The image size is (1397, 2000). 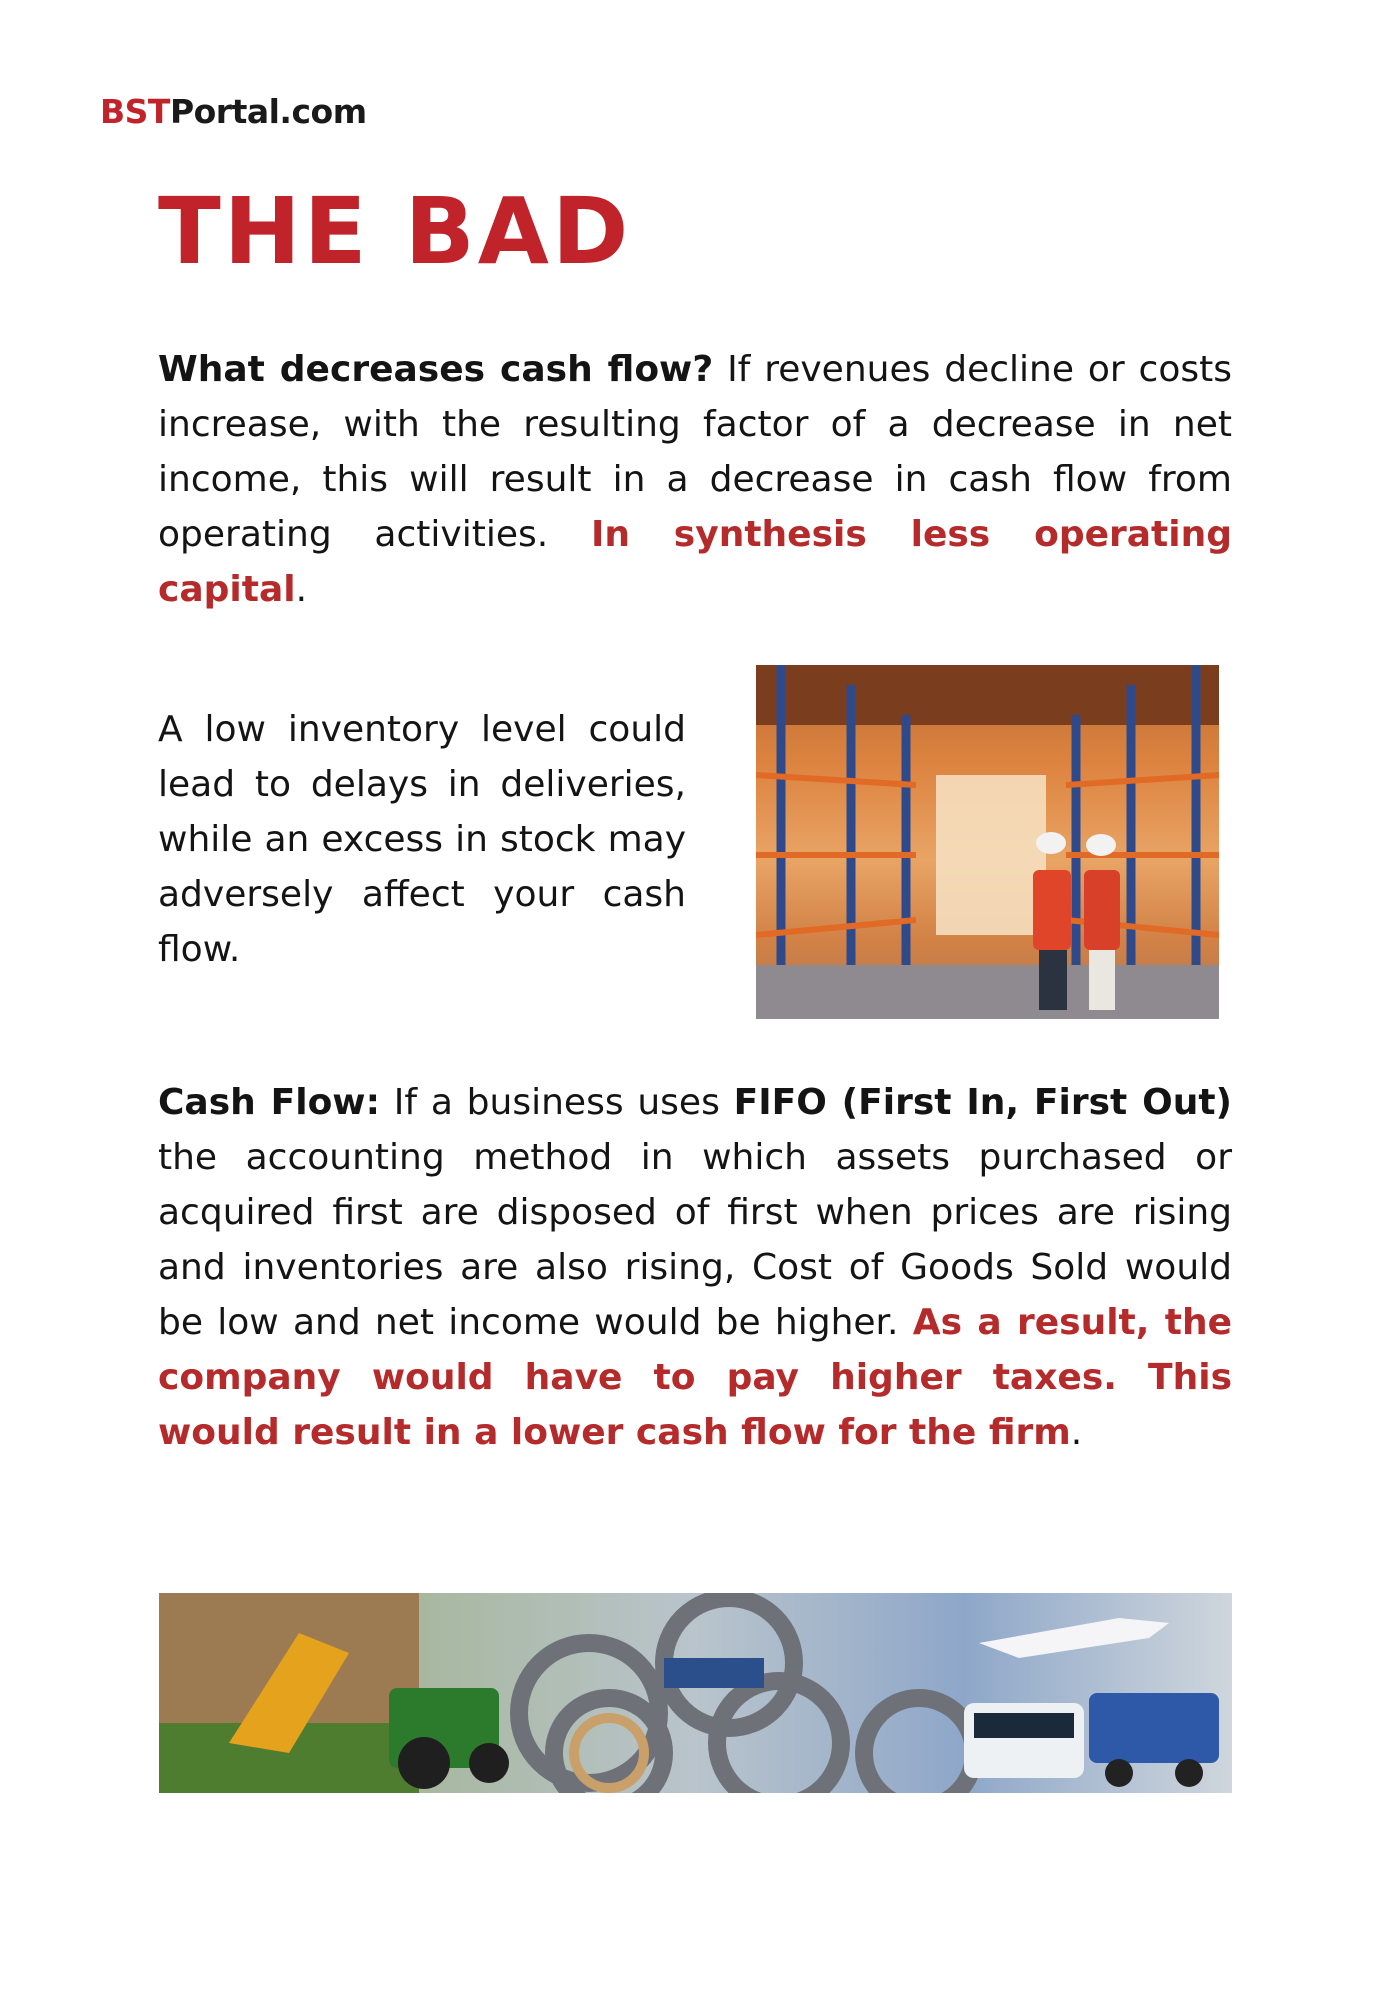 I want to click on industry-banner-image, so click(x=695, y=1693).